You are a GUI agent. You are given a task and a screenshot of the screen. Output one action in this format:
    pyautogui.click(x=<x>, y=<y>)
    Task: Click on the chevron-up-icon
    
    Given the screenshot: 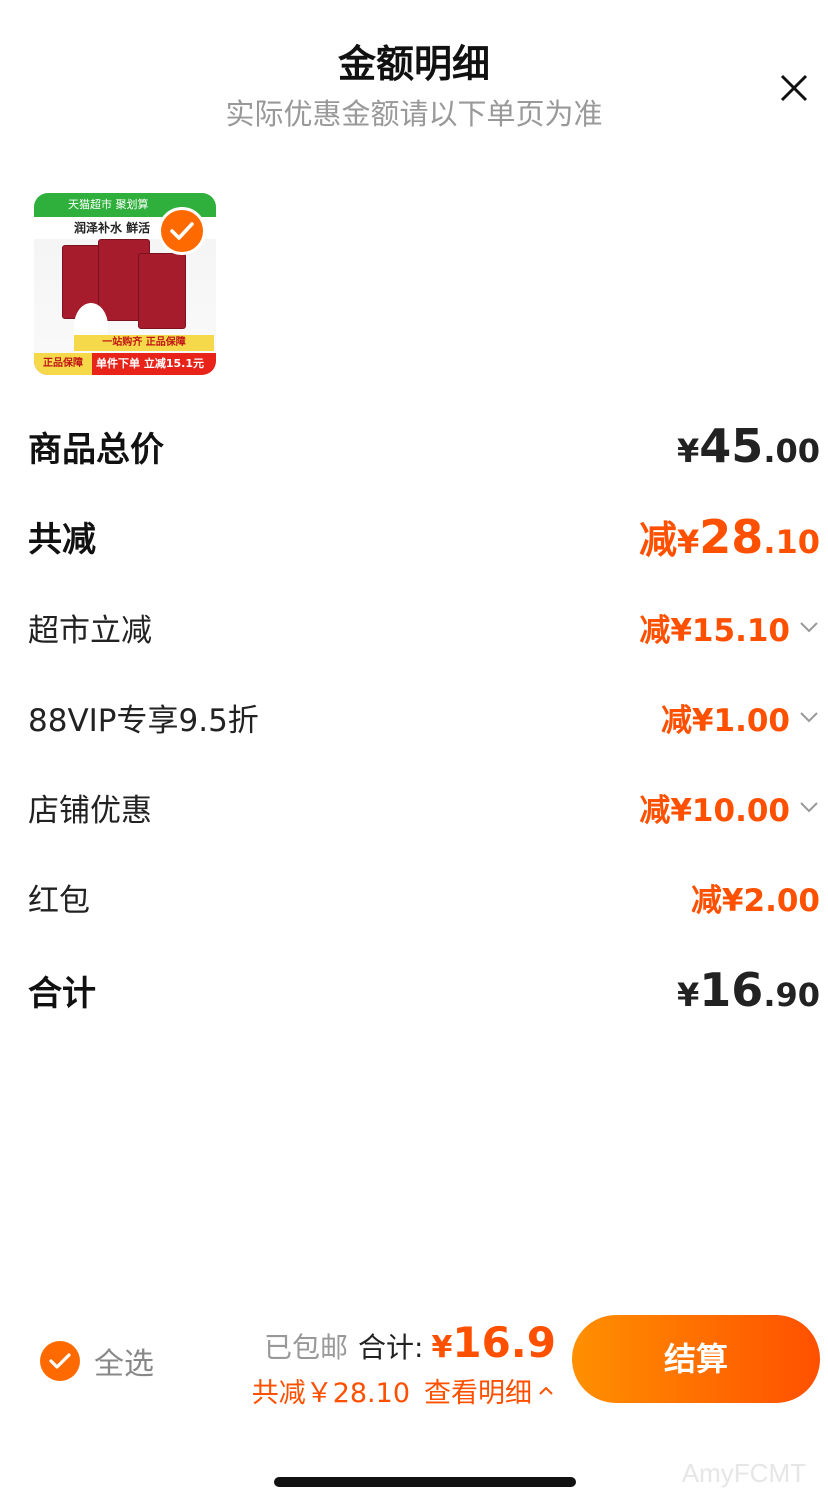 What is the action you would take?
    pyautogui.click(x=546, y=1390)
    